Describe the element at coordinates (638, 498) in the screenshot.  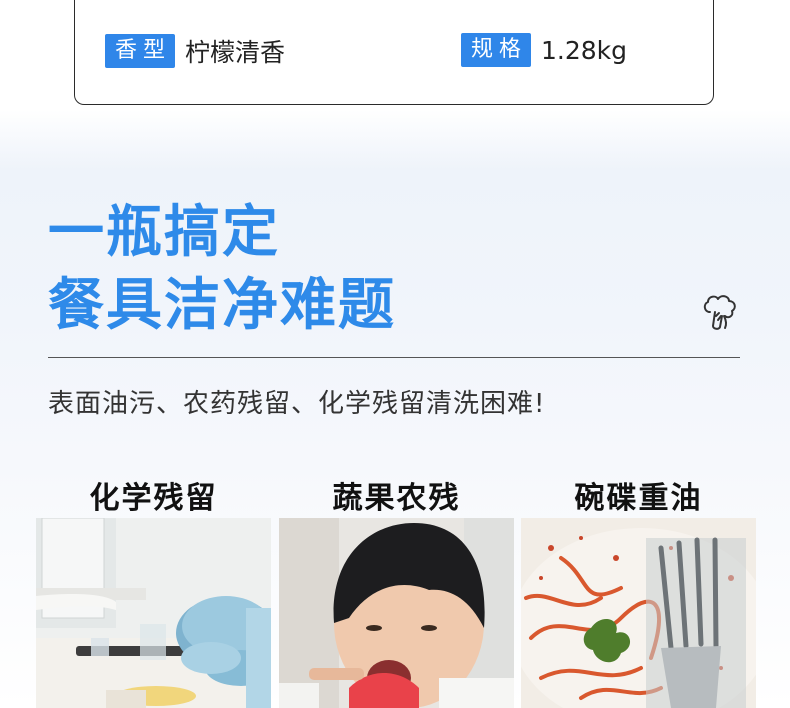
I see `category-title-grease: 碗碟重油` at that location.